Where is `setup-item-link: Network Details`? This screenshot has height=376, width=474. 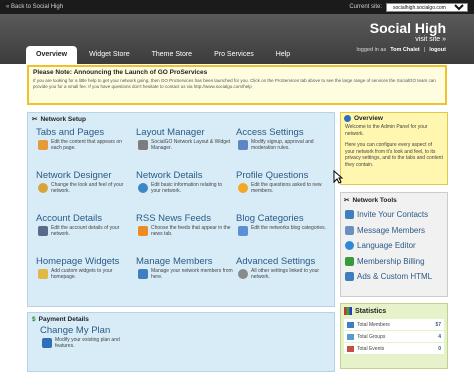 setup-item-link: Network Details is located at coordinates (185, 175).